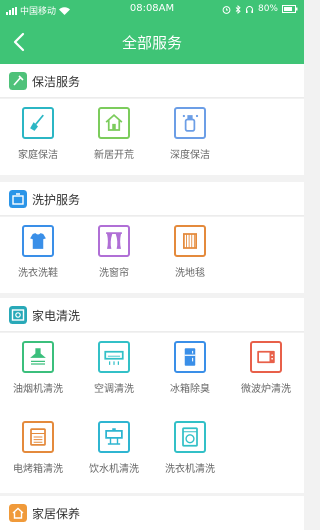  What do you see at coordinates (18, 199) in the screenshot?
I see `laundry-section-icon` at bounding box center [18, 199].